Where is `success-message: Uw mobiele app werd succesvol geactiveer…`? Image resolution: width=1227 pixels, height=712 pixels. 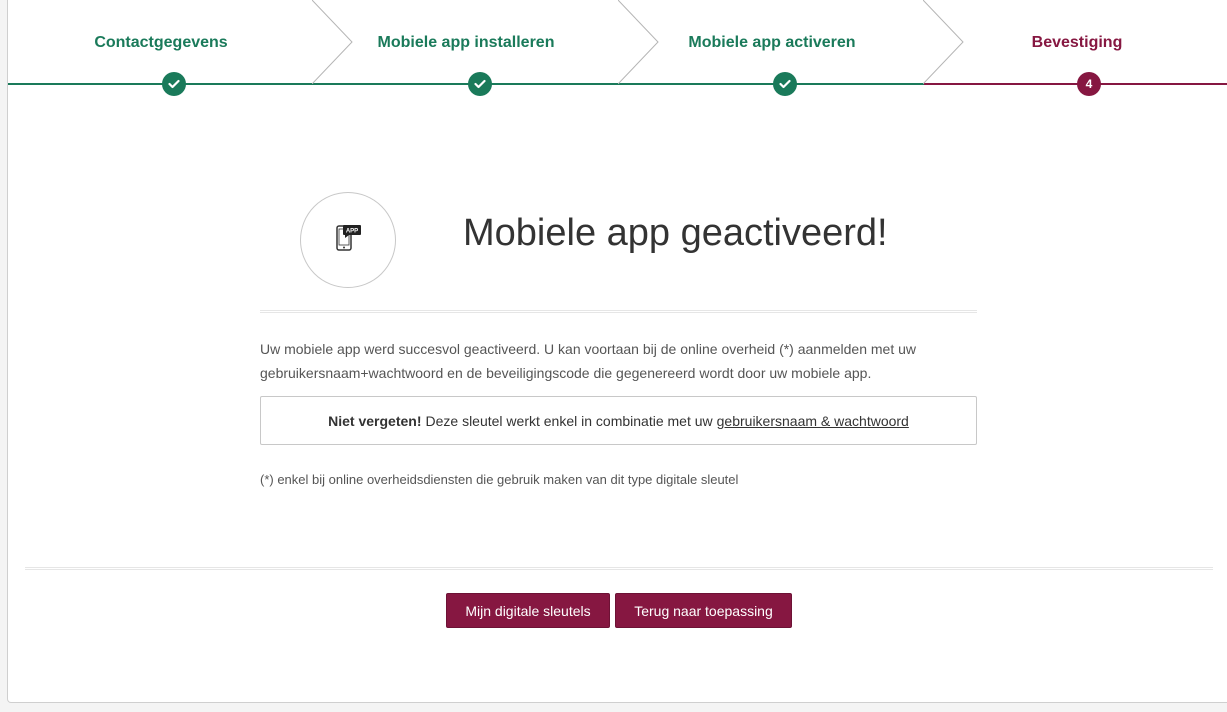 success-message: Uw mobiele app werd succesvol geactiveer… is located at coordinates (588, 361).